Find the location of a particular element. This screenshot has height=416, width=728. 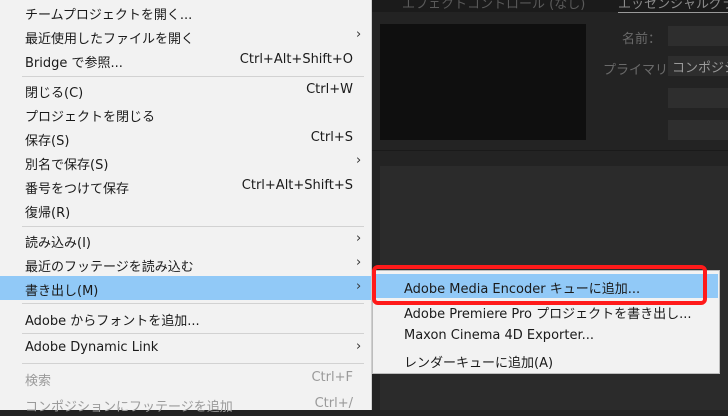

menu-item-save-as: 別名で保存(S) › is located at coordinates (185, 162).